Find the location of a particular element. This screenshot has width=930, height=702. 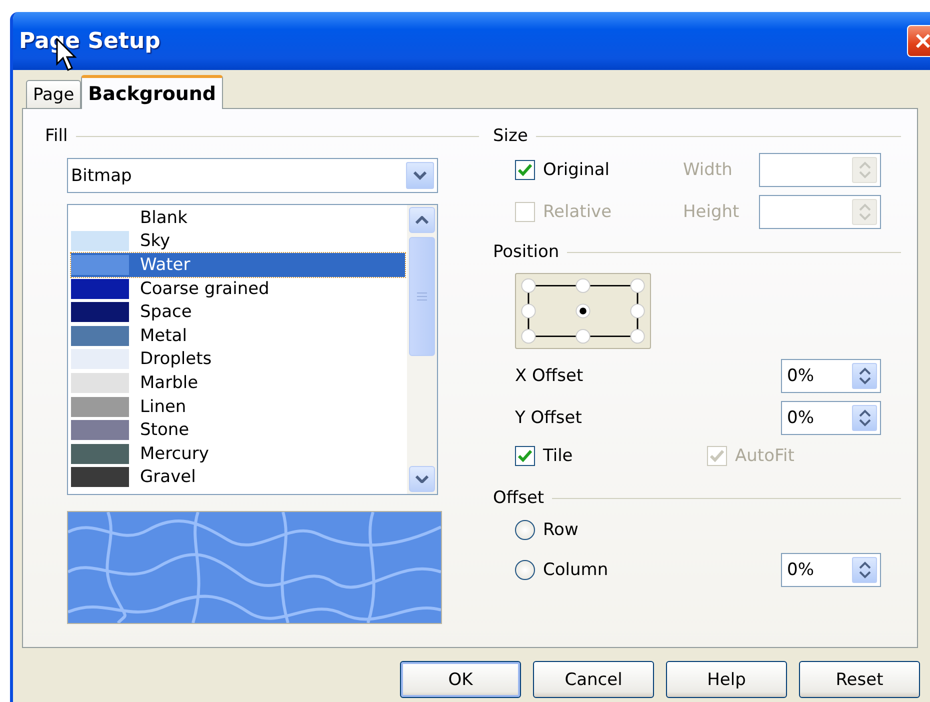

scroll-thumb is located at coordinates (422, 296).